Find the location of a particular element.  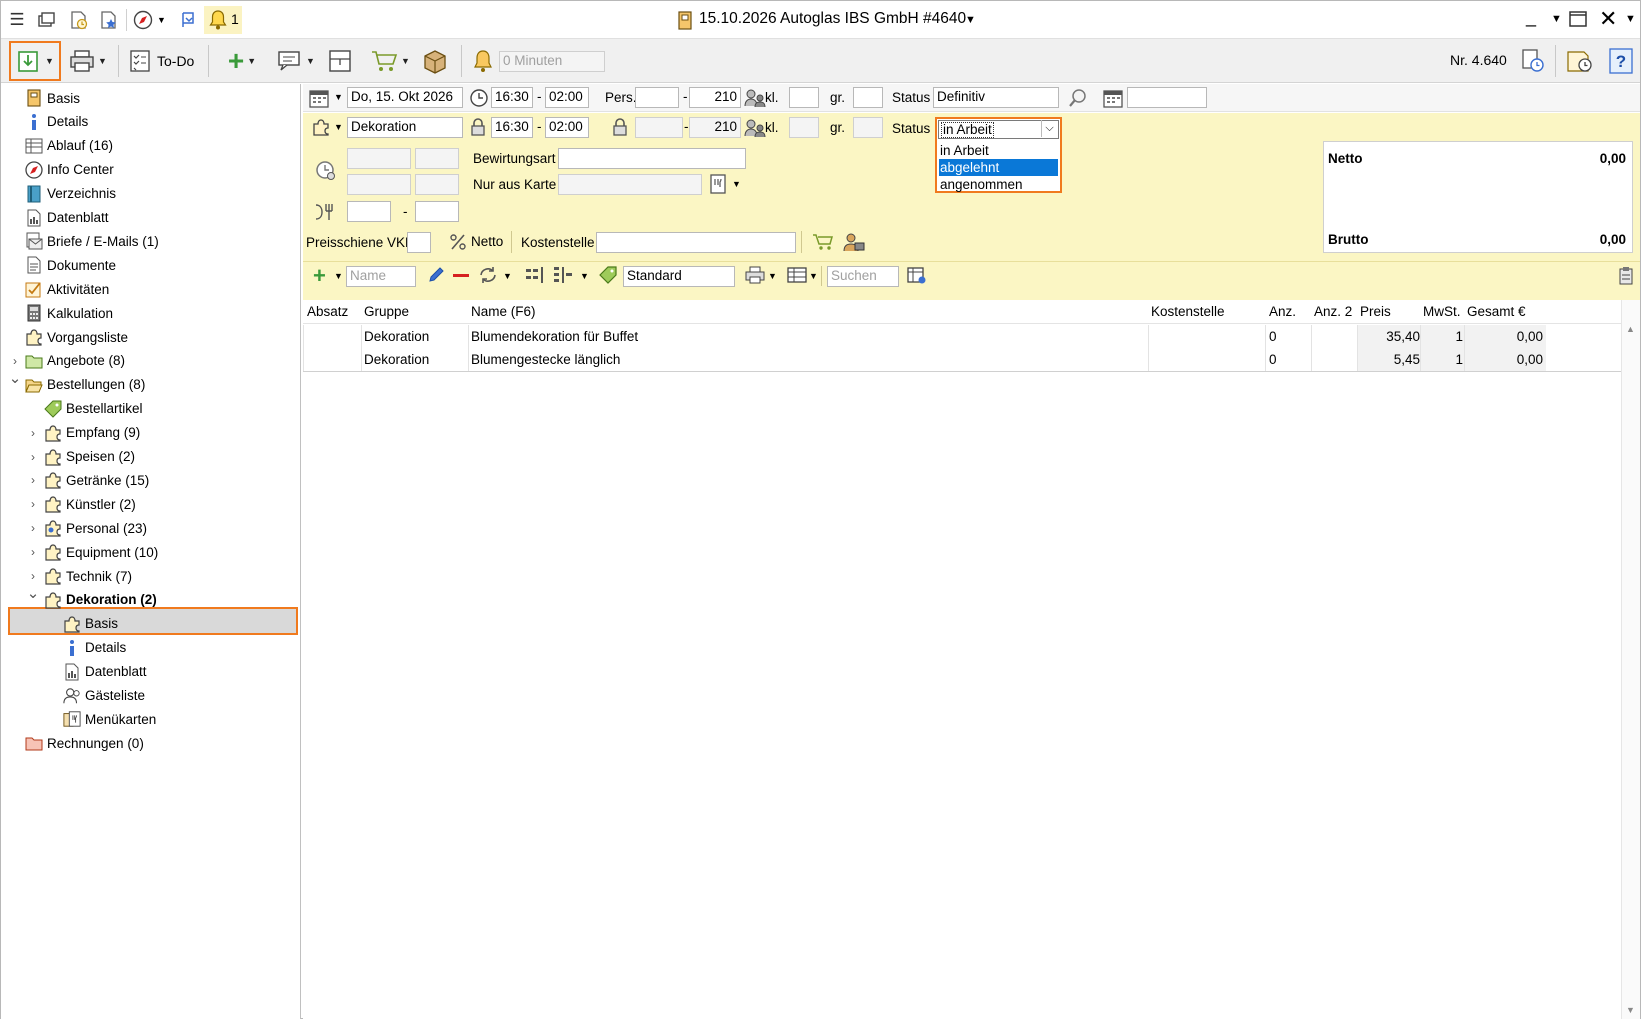

notification-button: 1 is located at coordinates (223, 20).